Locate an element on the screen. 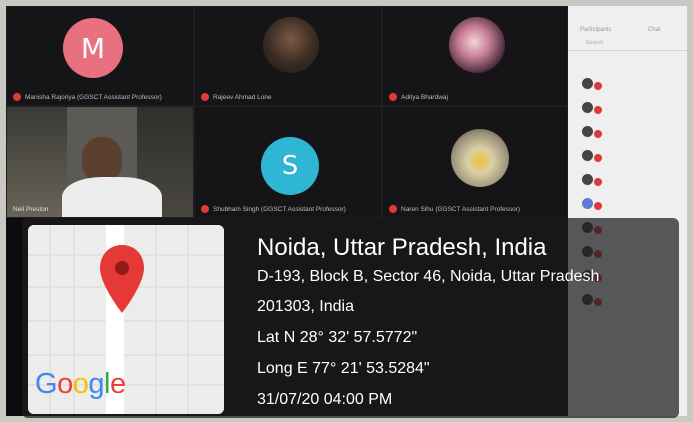 This screenshot has width=693, height=422. person-body is located at coordinates (112, 197).